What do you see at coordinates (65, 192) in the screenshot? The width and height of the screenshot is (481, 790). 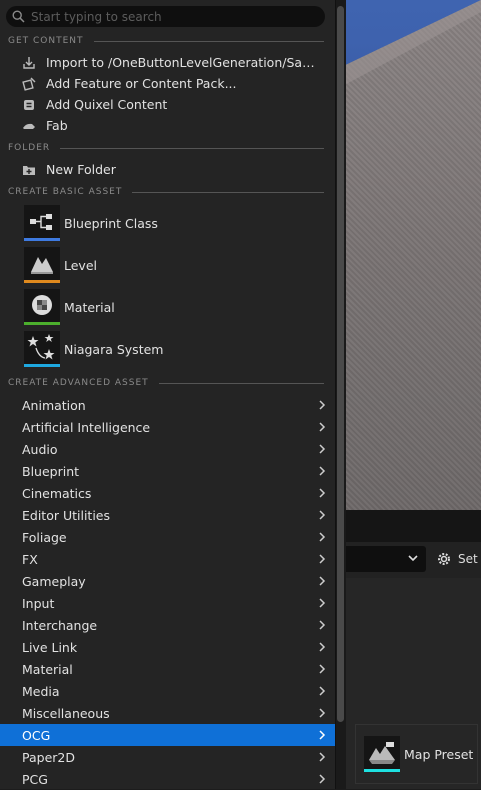 I see `section-label: CREATE BASIC ASSET` at bounding box center [65, 192].